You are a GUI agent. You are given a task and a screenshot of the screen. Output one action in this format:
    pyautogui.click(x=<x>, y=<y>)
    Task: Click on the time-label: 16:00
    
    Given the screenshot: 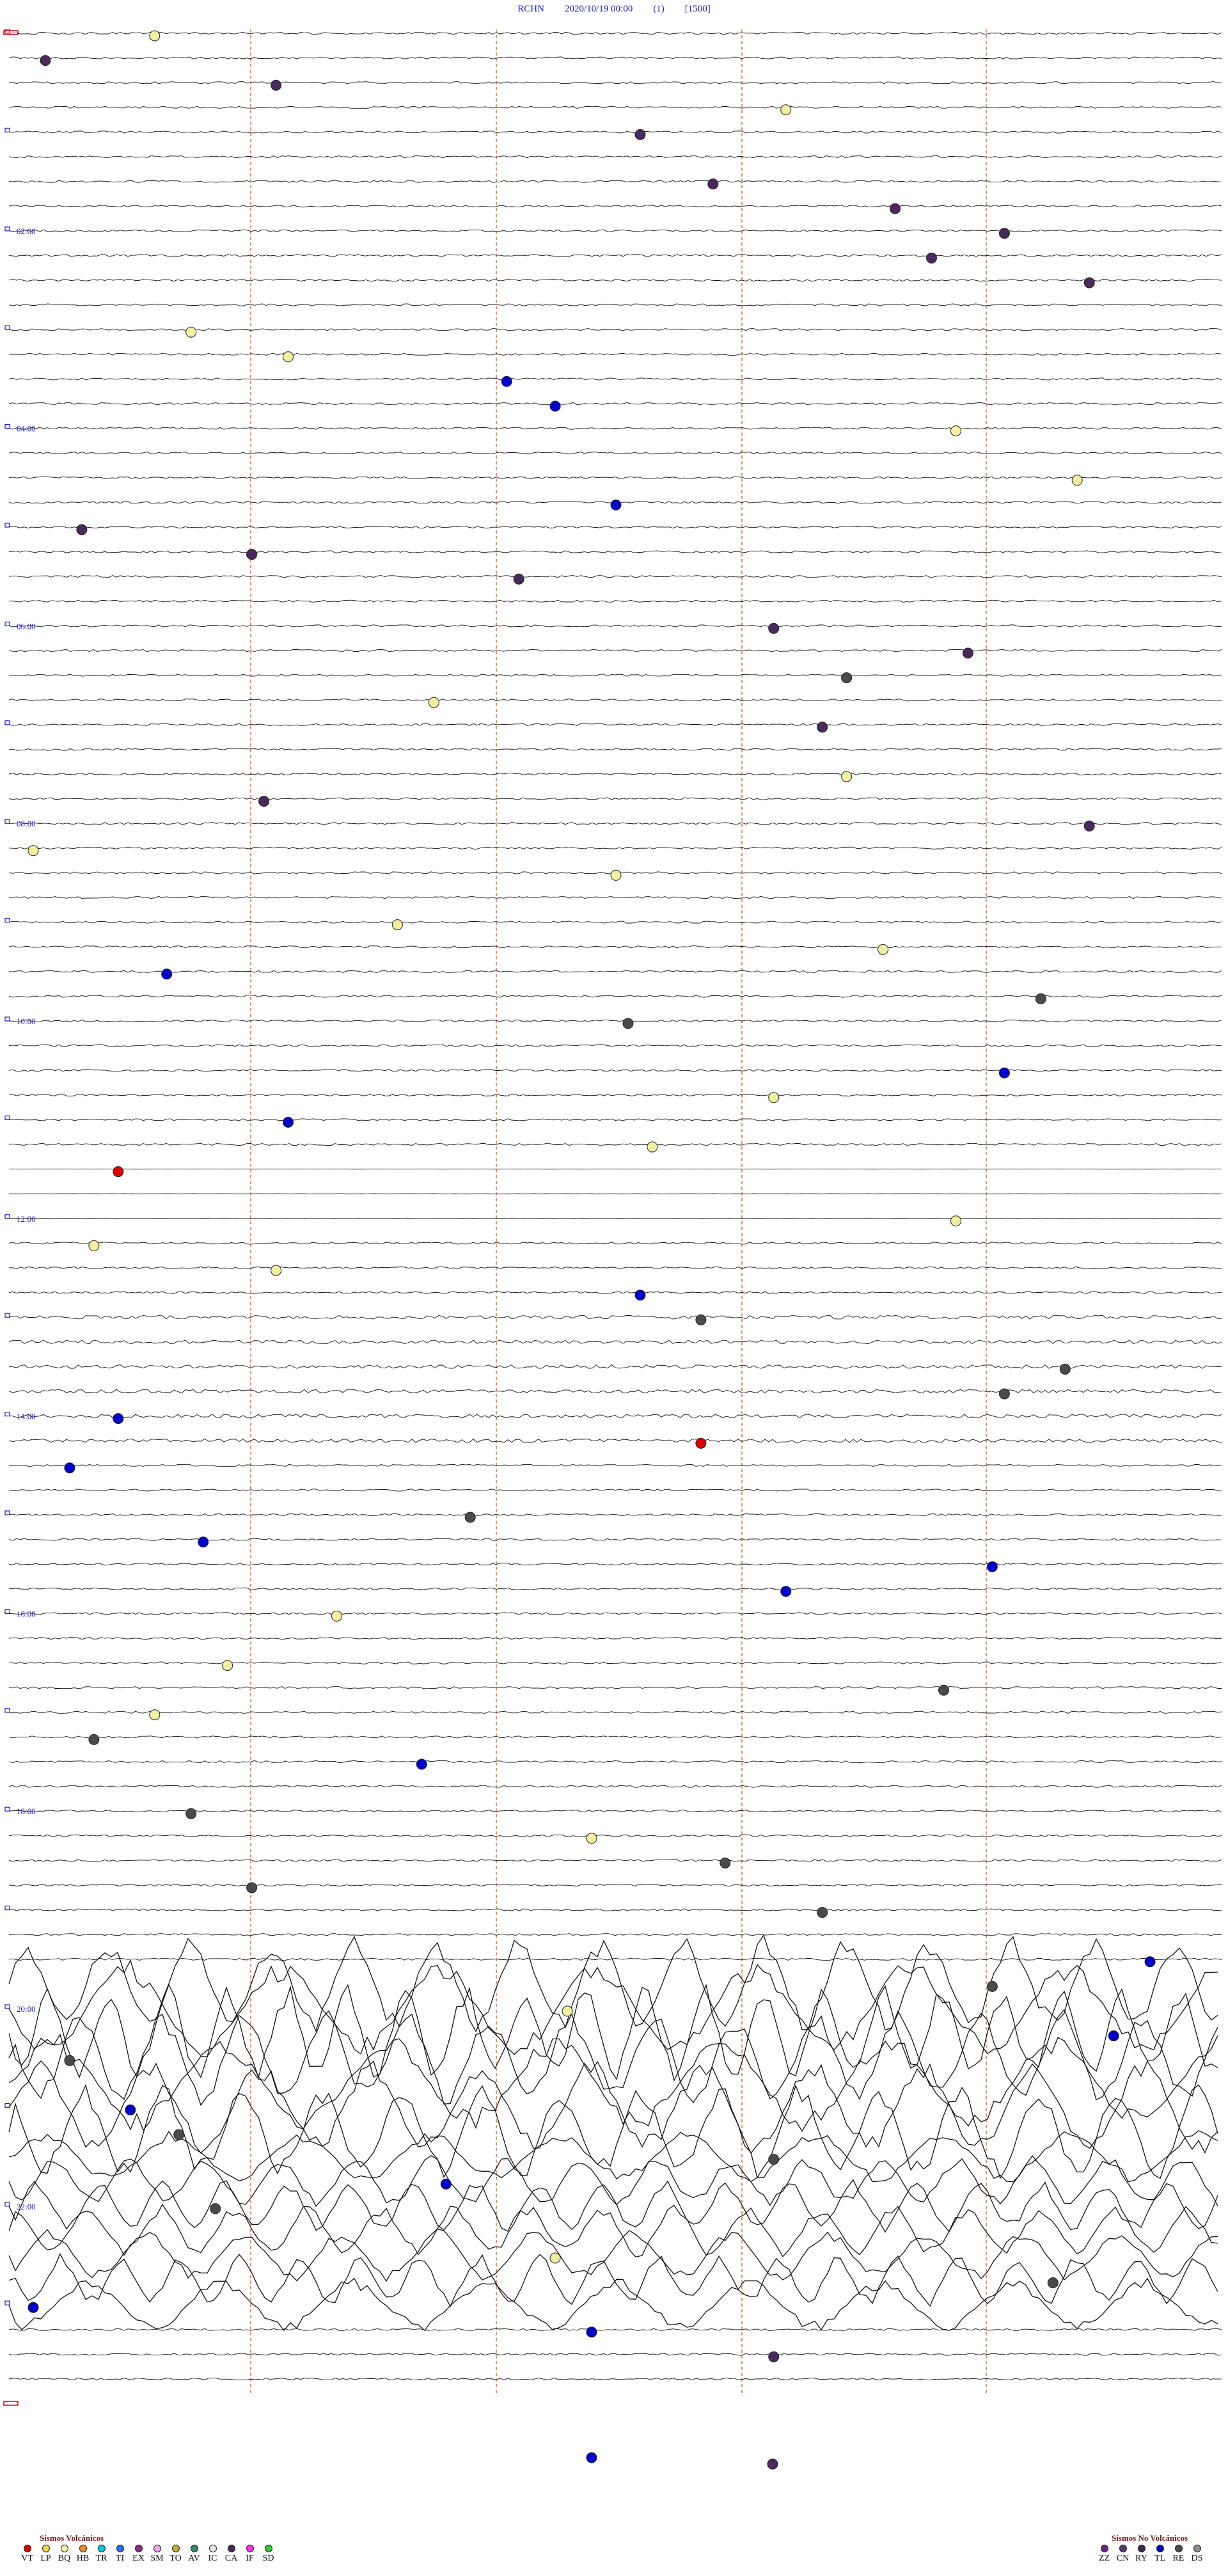 What is the action you would take?
    pyautogui.click(x=26, y=1613)
    